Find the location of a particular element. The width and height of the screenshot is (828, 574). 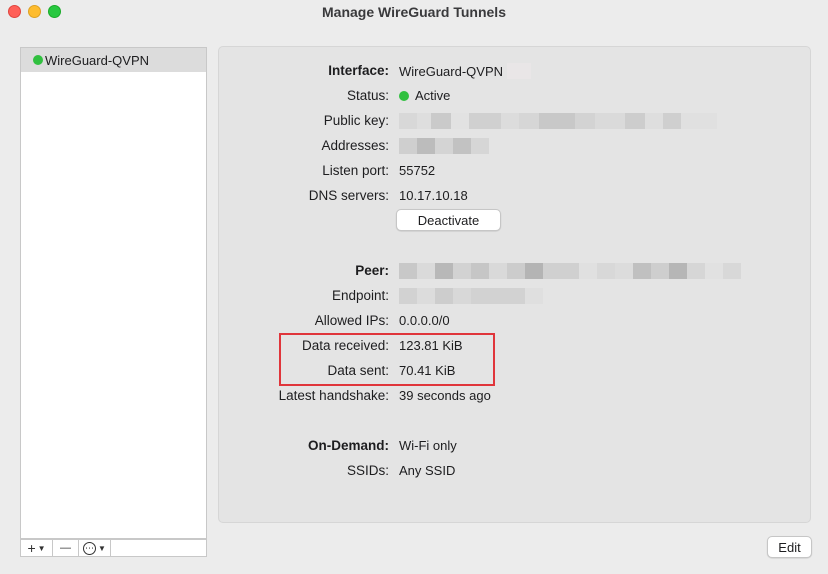

public-key-row: Public key: is located at coordinates (515, 122).